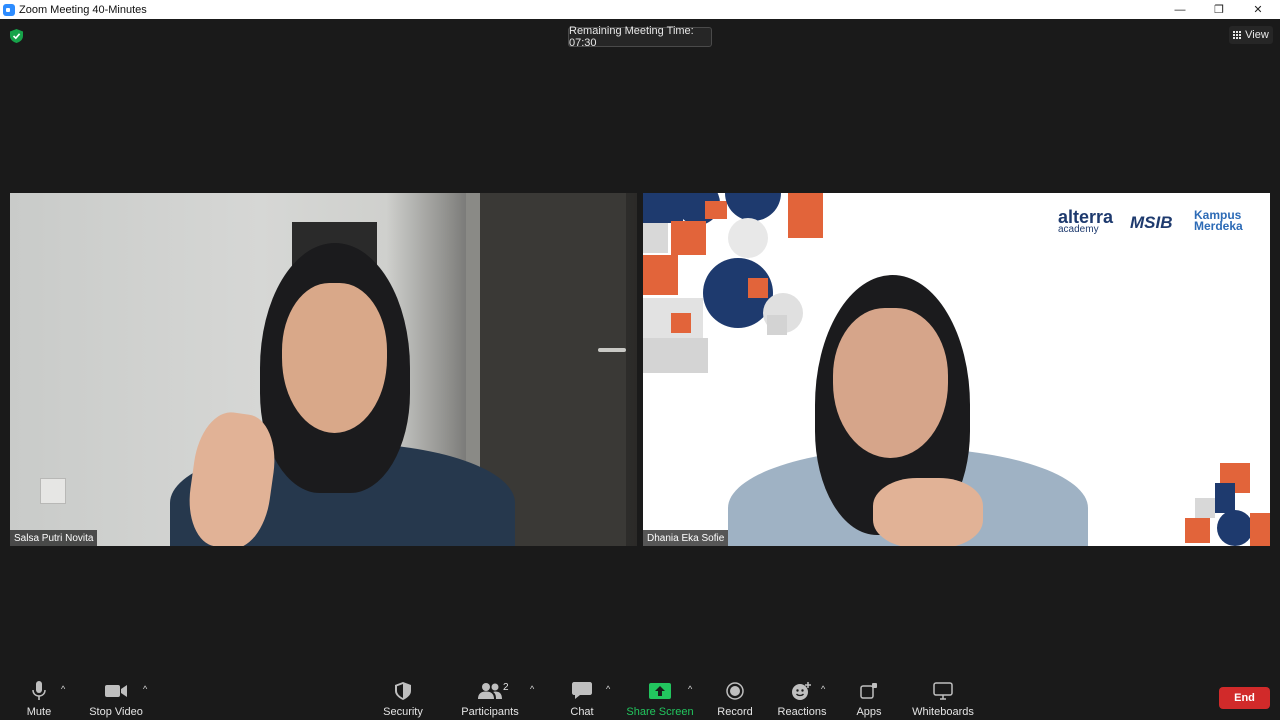 The height and width of the screenshot is (720, 1280). What do you see at coordinates (53, 491) in the screenshot?
I see `wall-socket` at bounding box center [53, 491].